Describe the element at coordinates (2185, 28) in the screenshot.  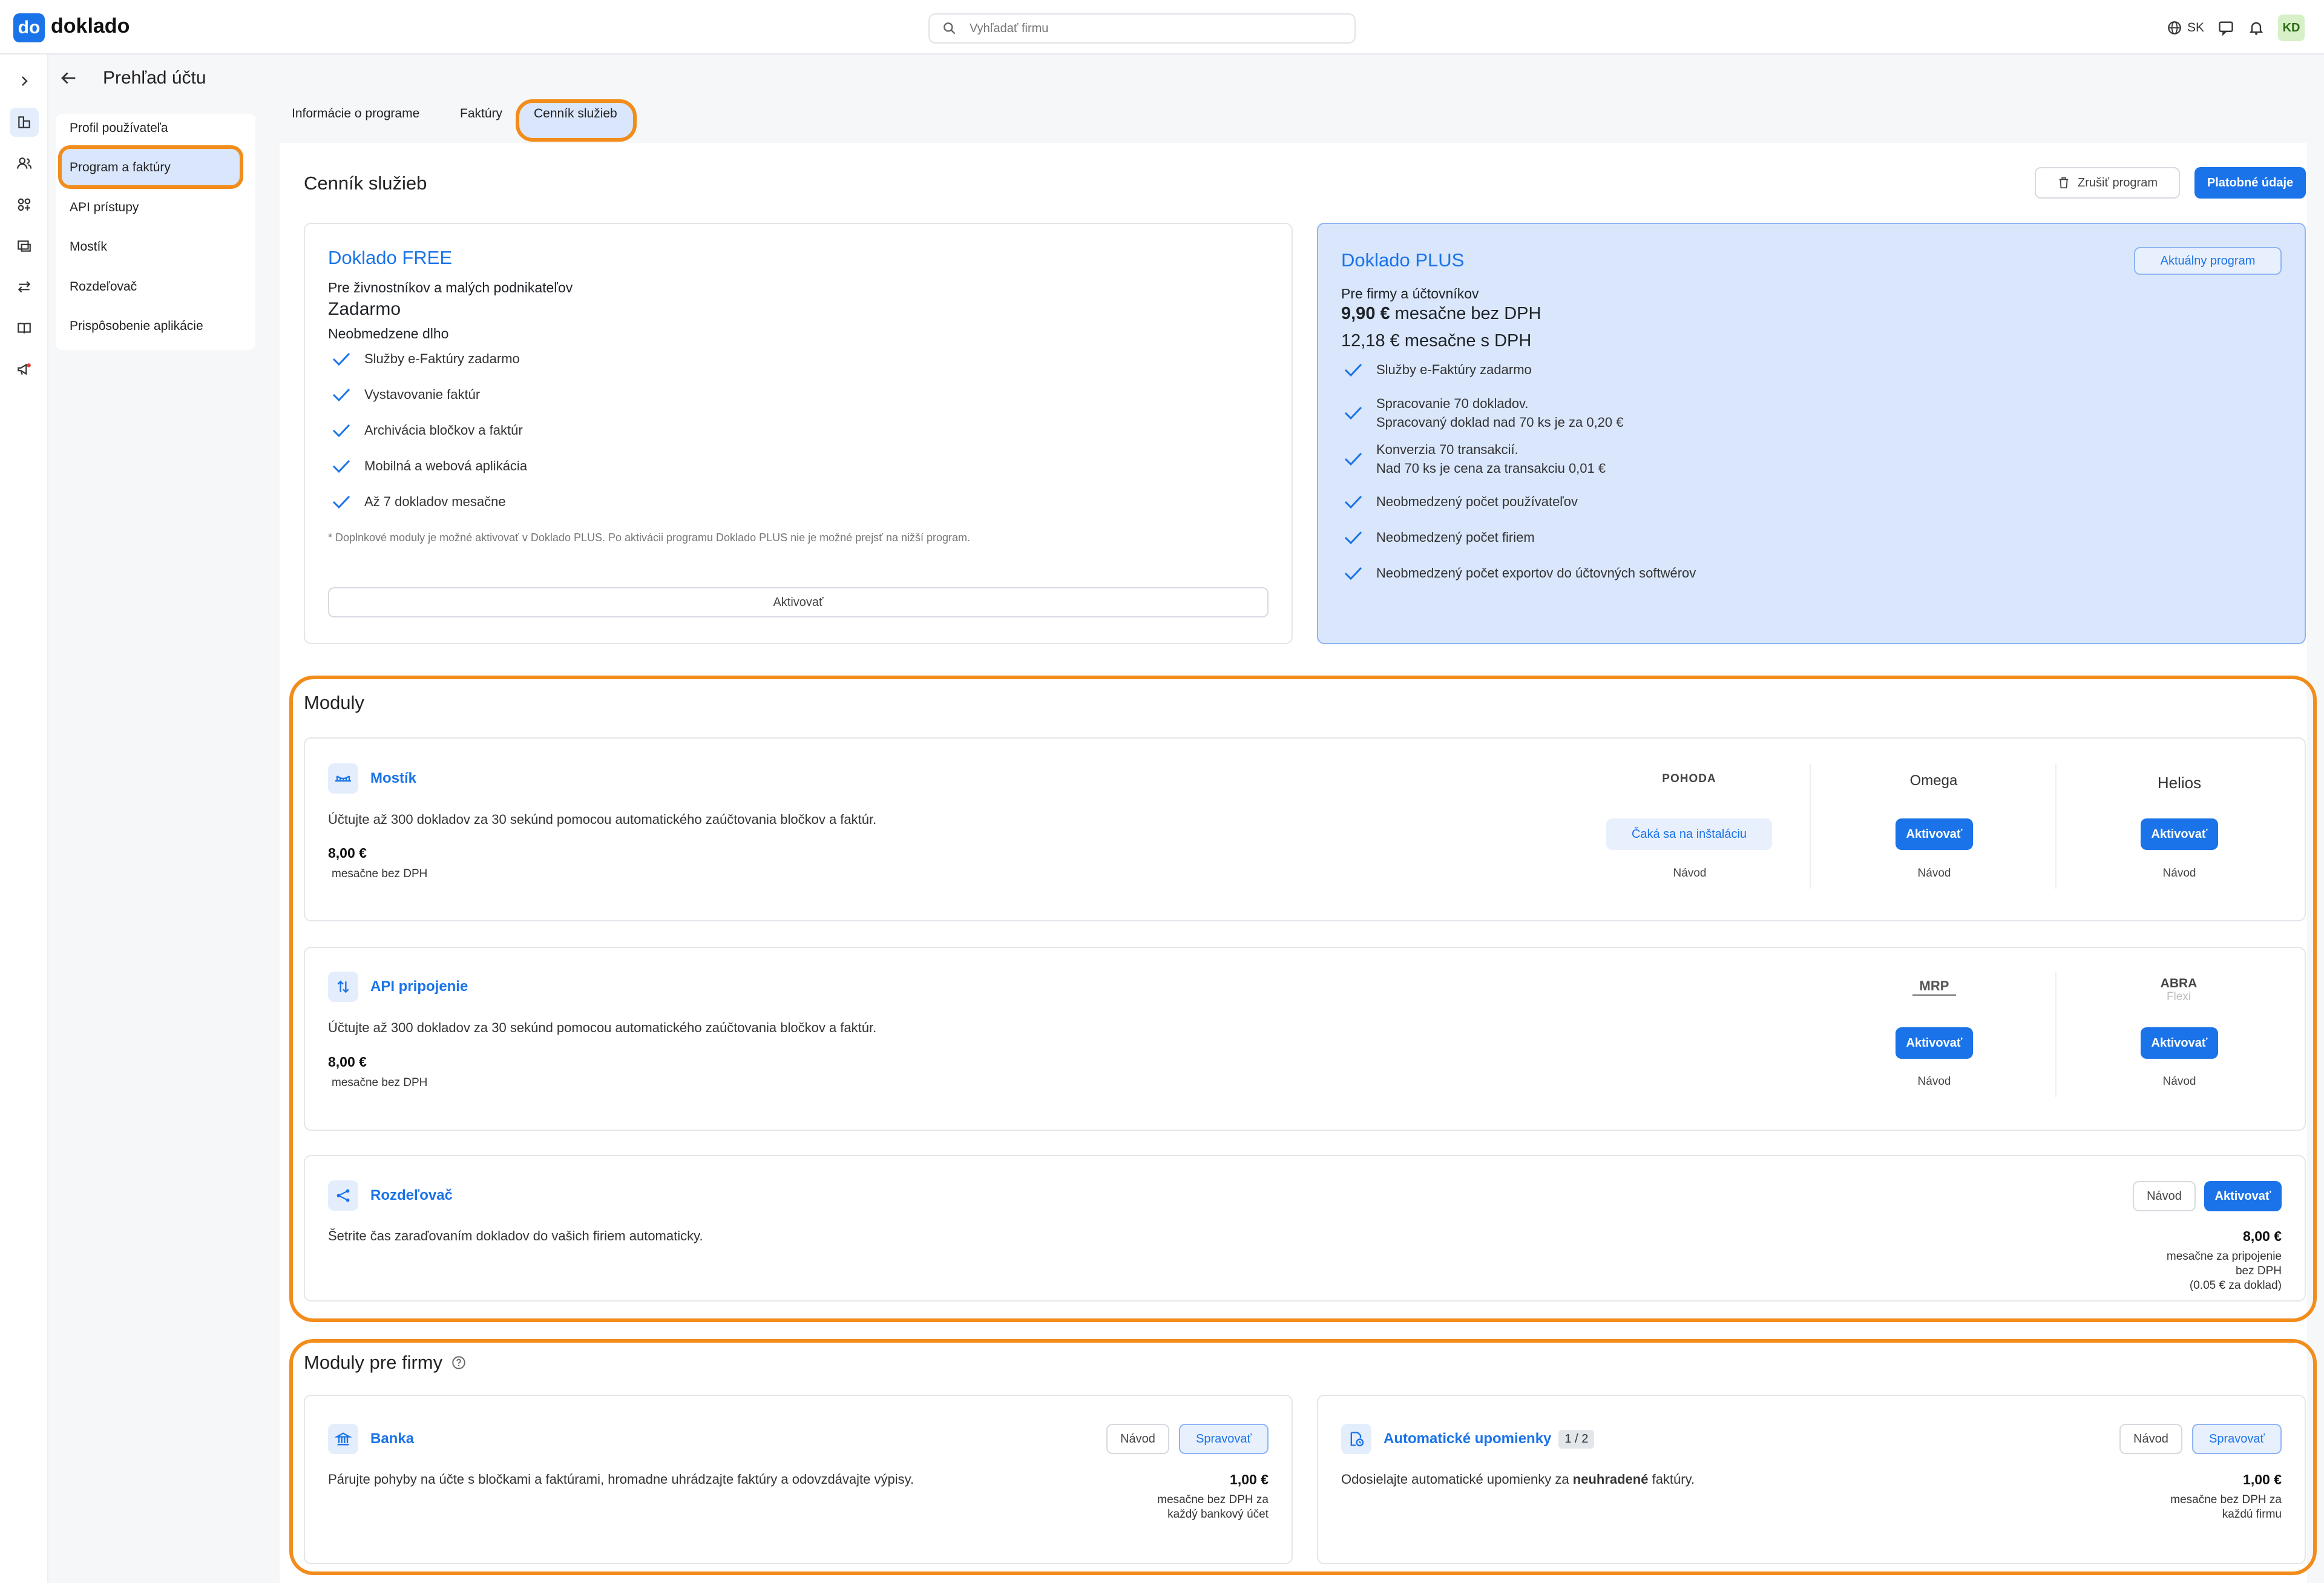
I see `language-switch: SK` at that location.